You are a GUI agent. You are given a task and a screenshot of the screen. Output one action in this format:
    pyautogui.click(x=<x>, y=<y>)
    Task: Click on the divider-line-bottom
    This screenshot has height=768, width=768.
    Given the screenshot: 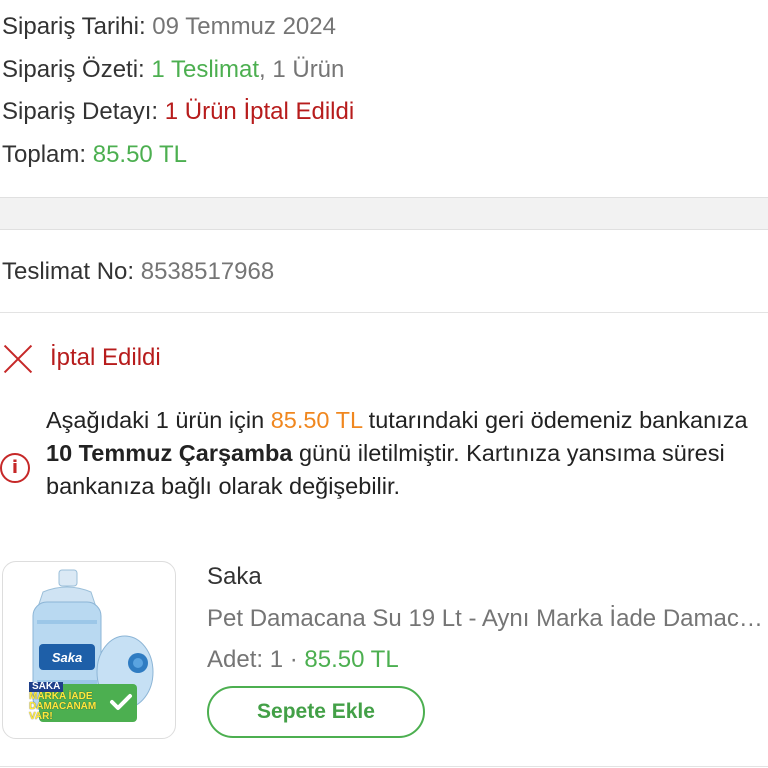 What is the action you would take?
    pyautogui.click(x=384, y=766)
    